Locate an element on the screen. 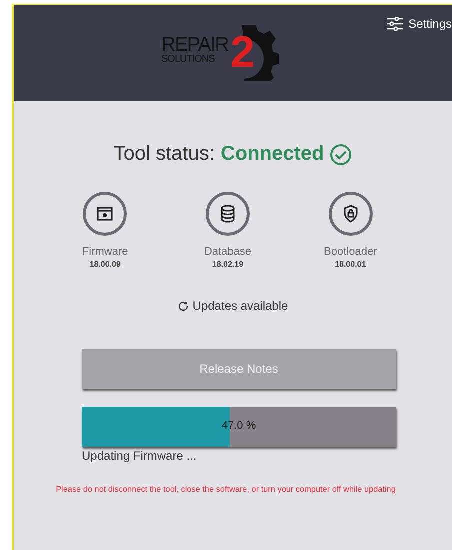 The height and width of the screenshot is (550, 452). version-number: 18.00.01 is located at coordinates (350, 264).